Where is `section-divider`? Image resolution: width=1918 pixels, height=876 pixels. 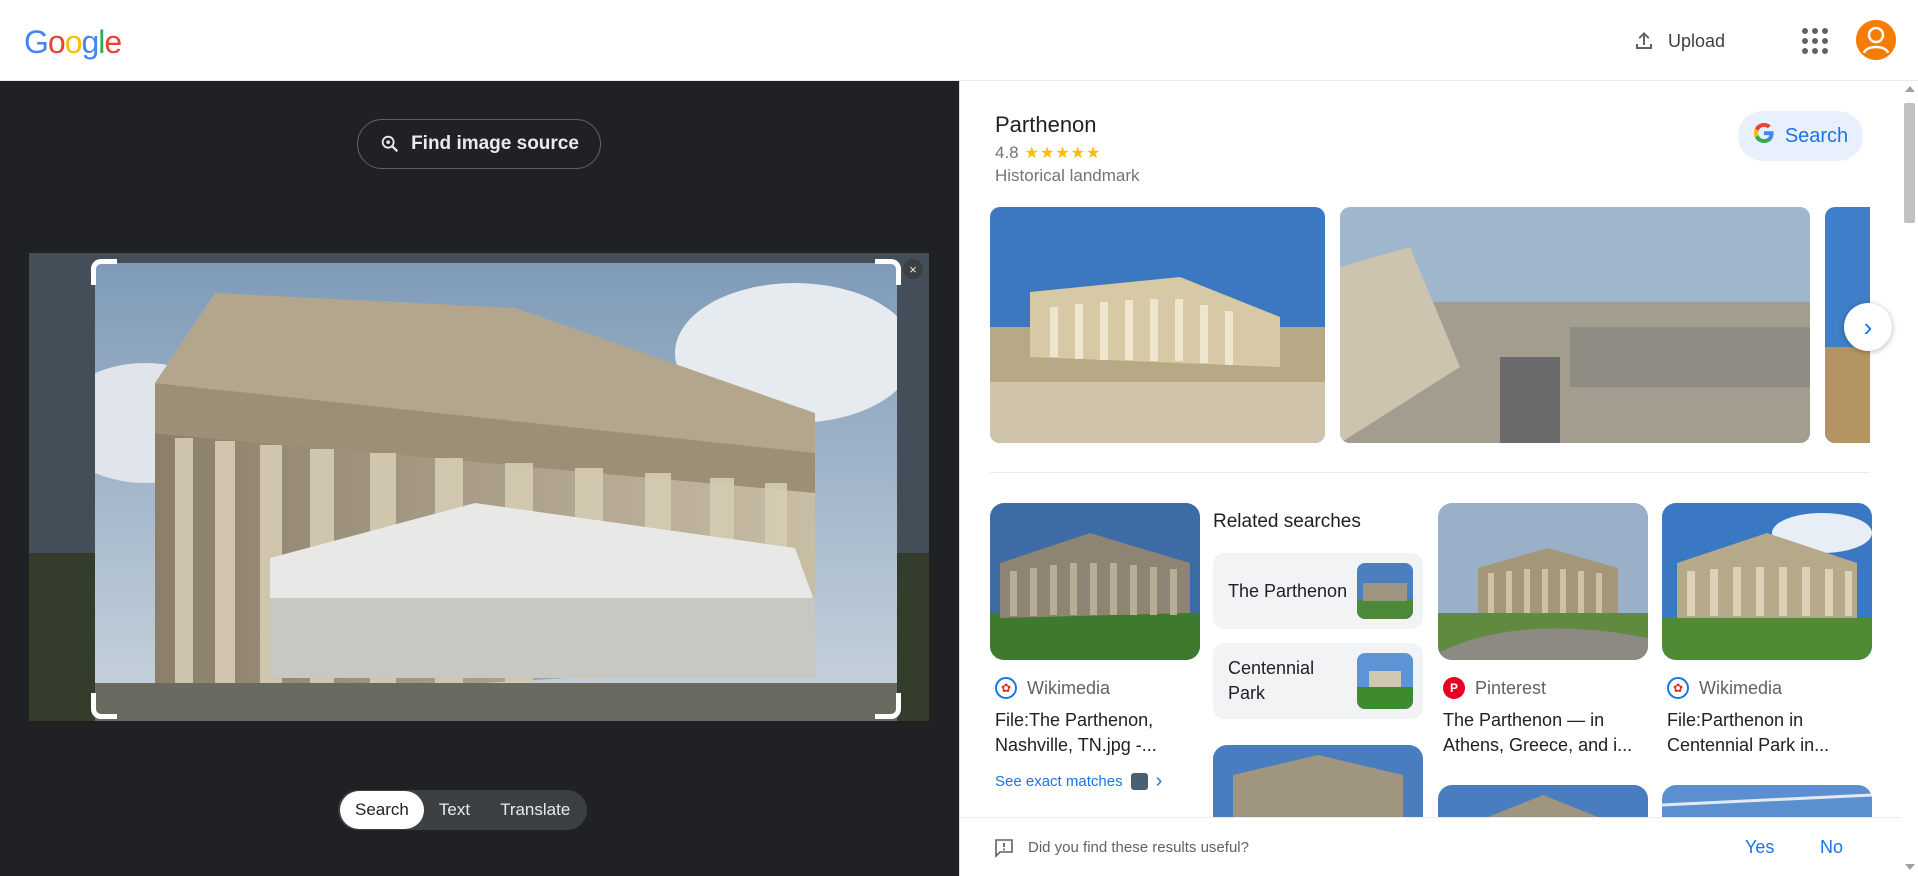
section-divider is located at coordinates (1430, 472).